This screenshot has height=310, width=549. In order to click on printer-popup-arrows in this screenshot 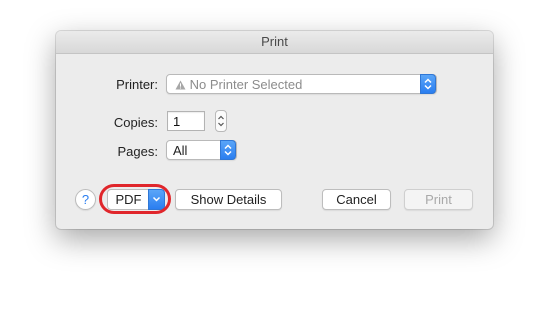, I will do `click(428, 84)`.